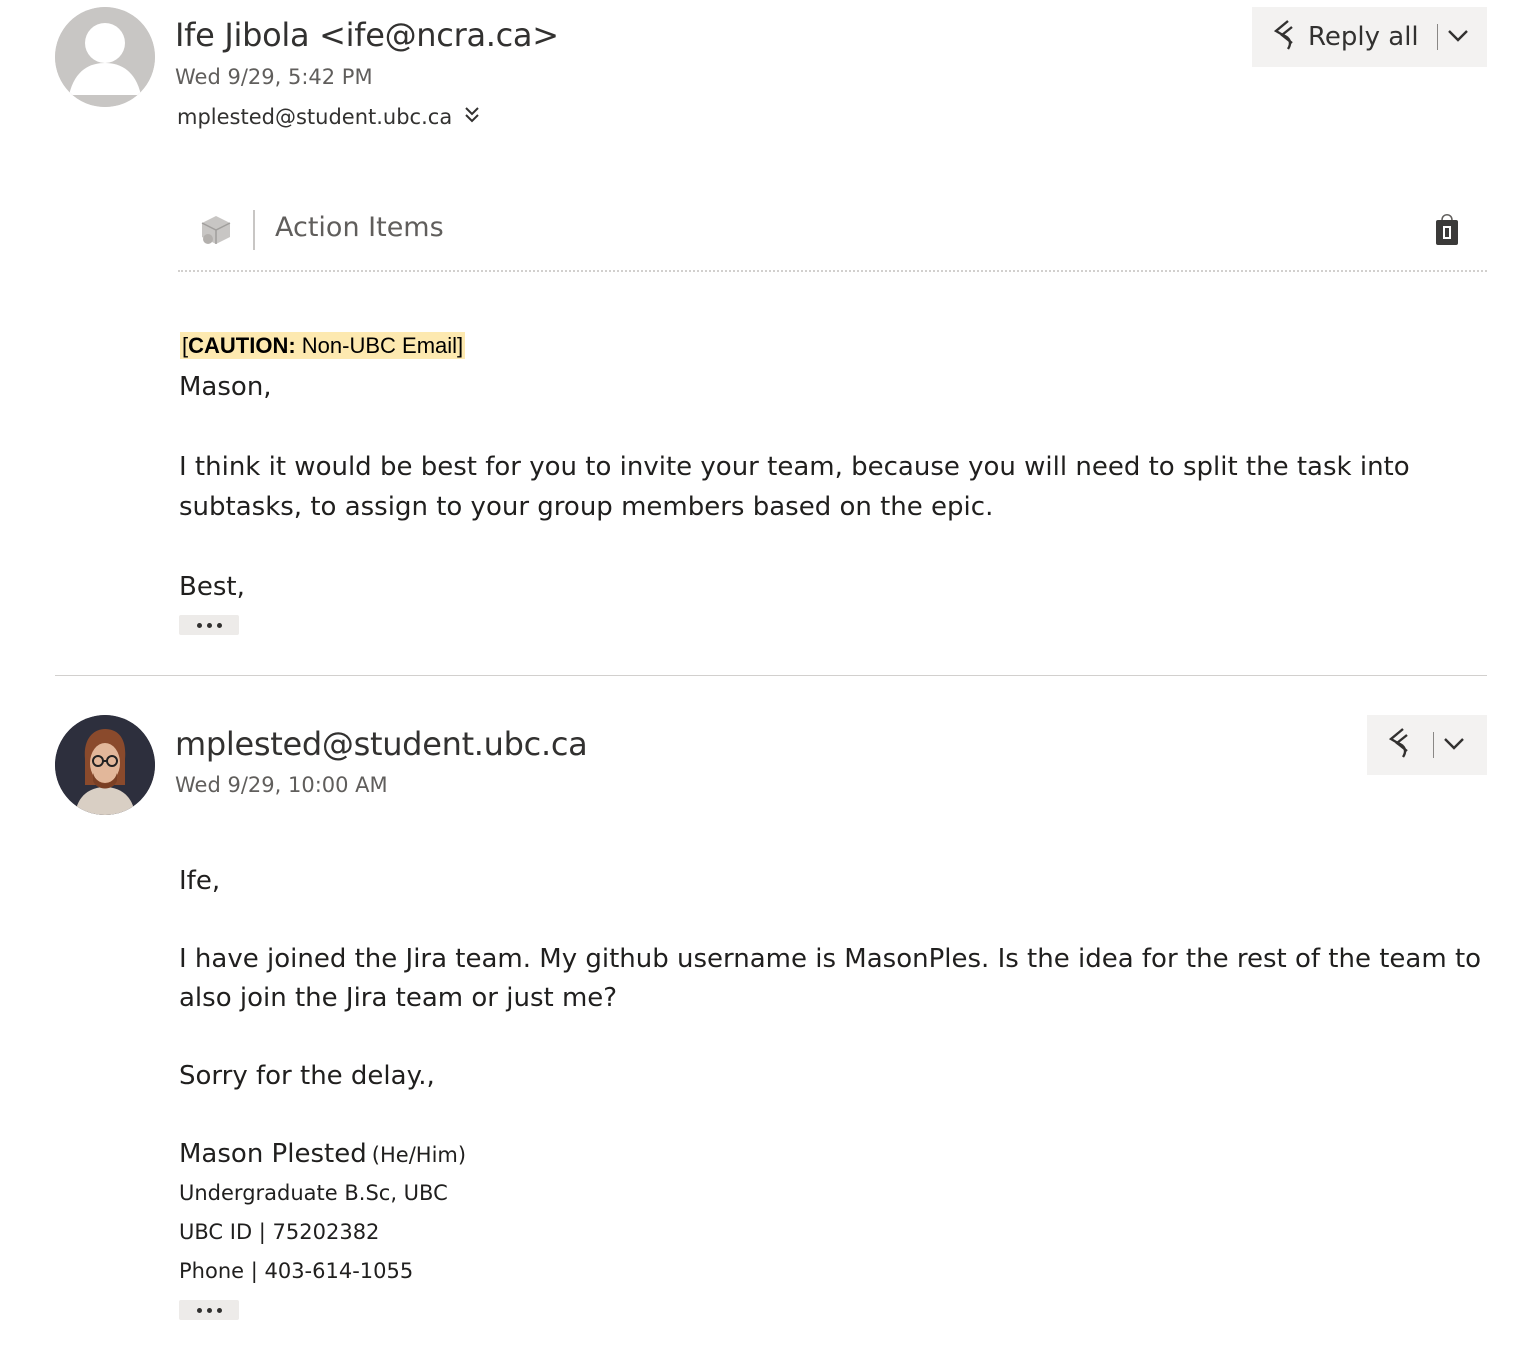  Describe the element at coordinates (313, 1193) in the screenshot. I see `signature-line: Undergraduate B.Sc, UBC` at that location.